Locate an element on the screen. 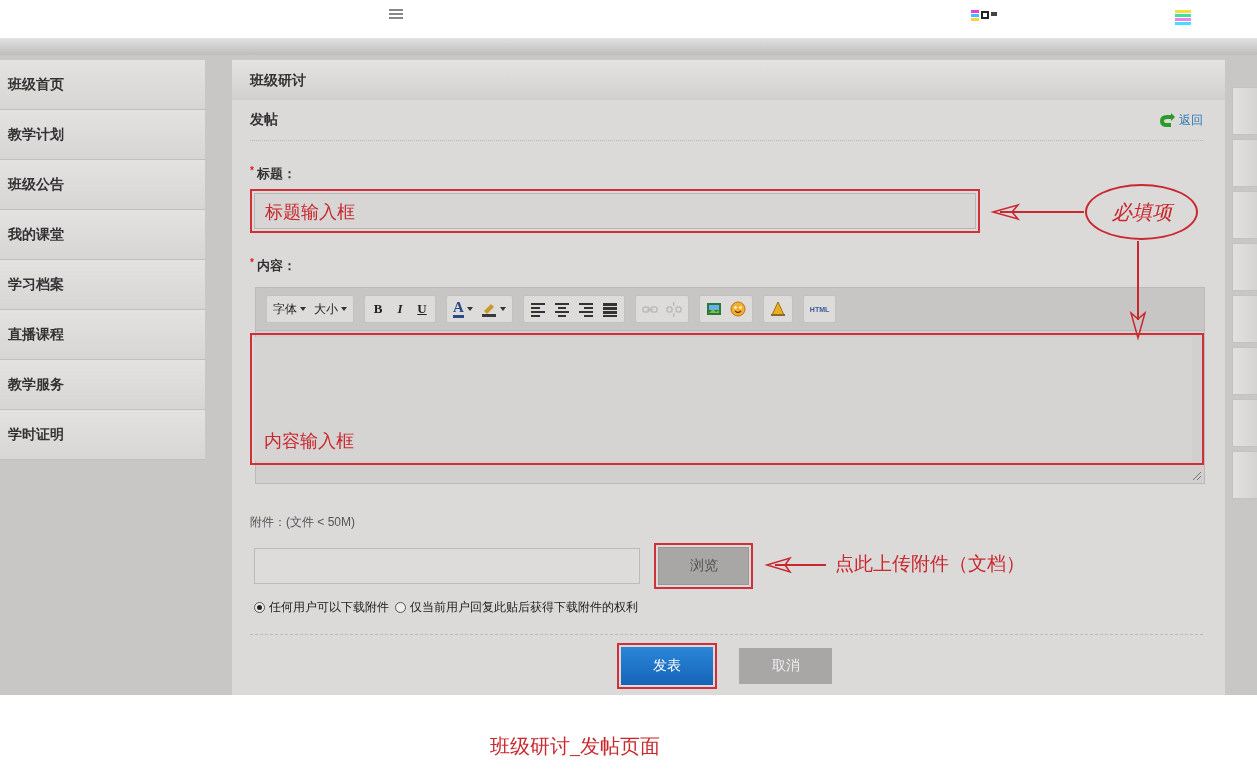  radio-label: 任何用户可以下载附件 is located at coordinates (329, 607).